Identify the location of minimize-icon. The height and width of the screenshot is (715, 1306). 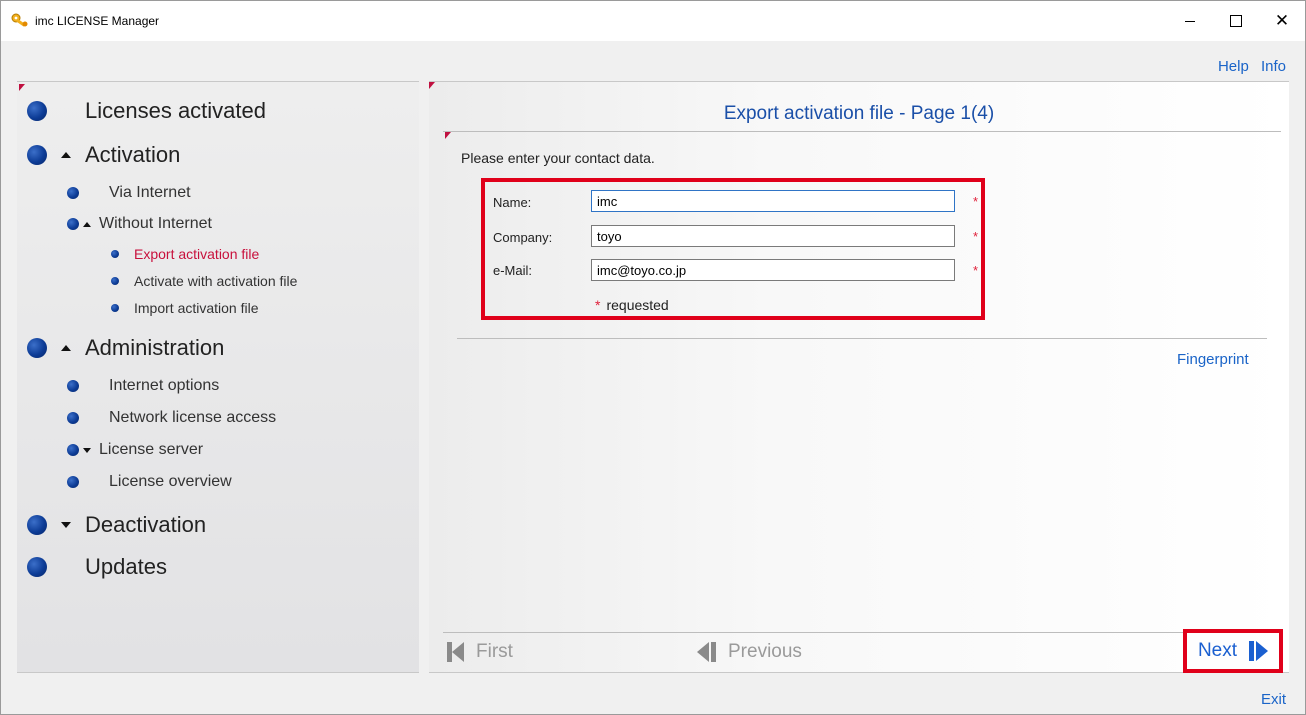
(1190, 21).